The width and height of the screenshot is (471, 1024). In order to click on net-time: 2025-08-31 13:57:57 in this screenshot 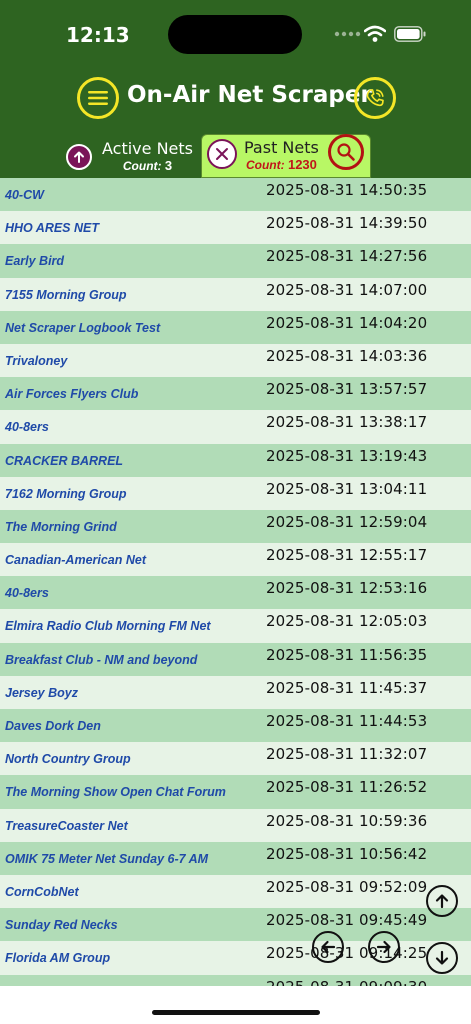, I will do `click(347, 389)`.